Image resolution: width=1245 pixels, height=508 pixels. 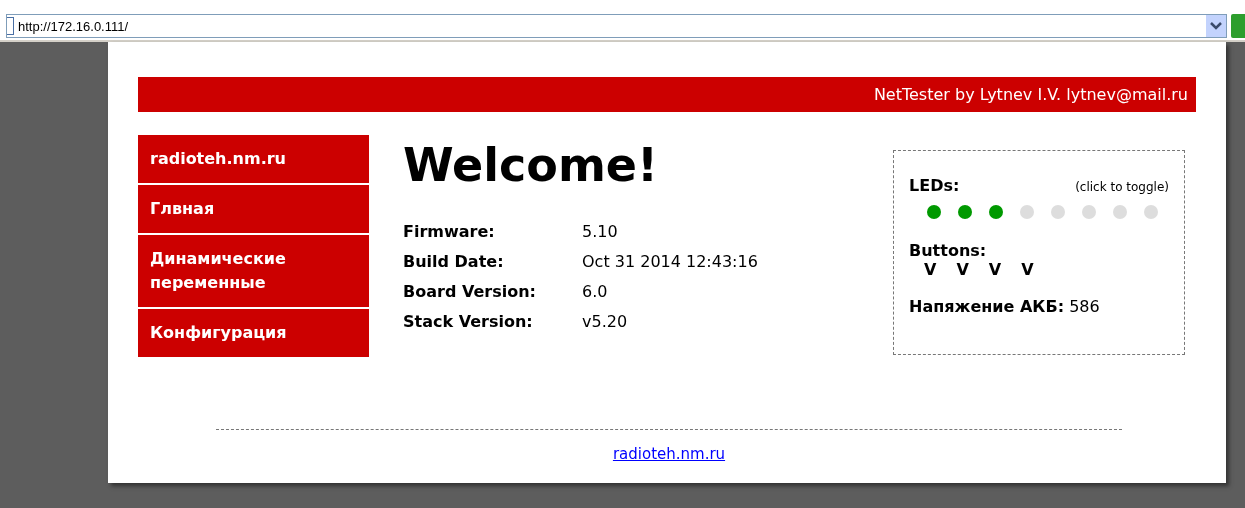 What do you see at coordinates (948, 250) in the screenshot?
I see `buttons-label: Buttons:` at bounding box center [948, 250].